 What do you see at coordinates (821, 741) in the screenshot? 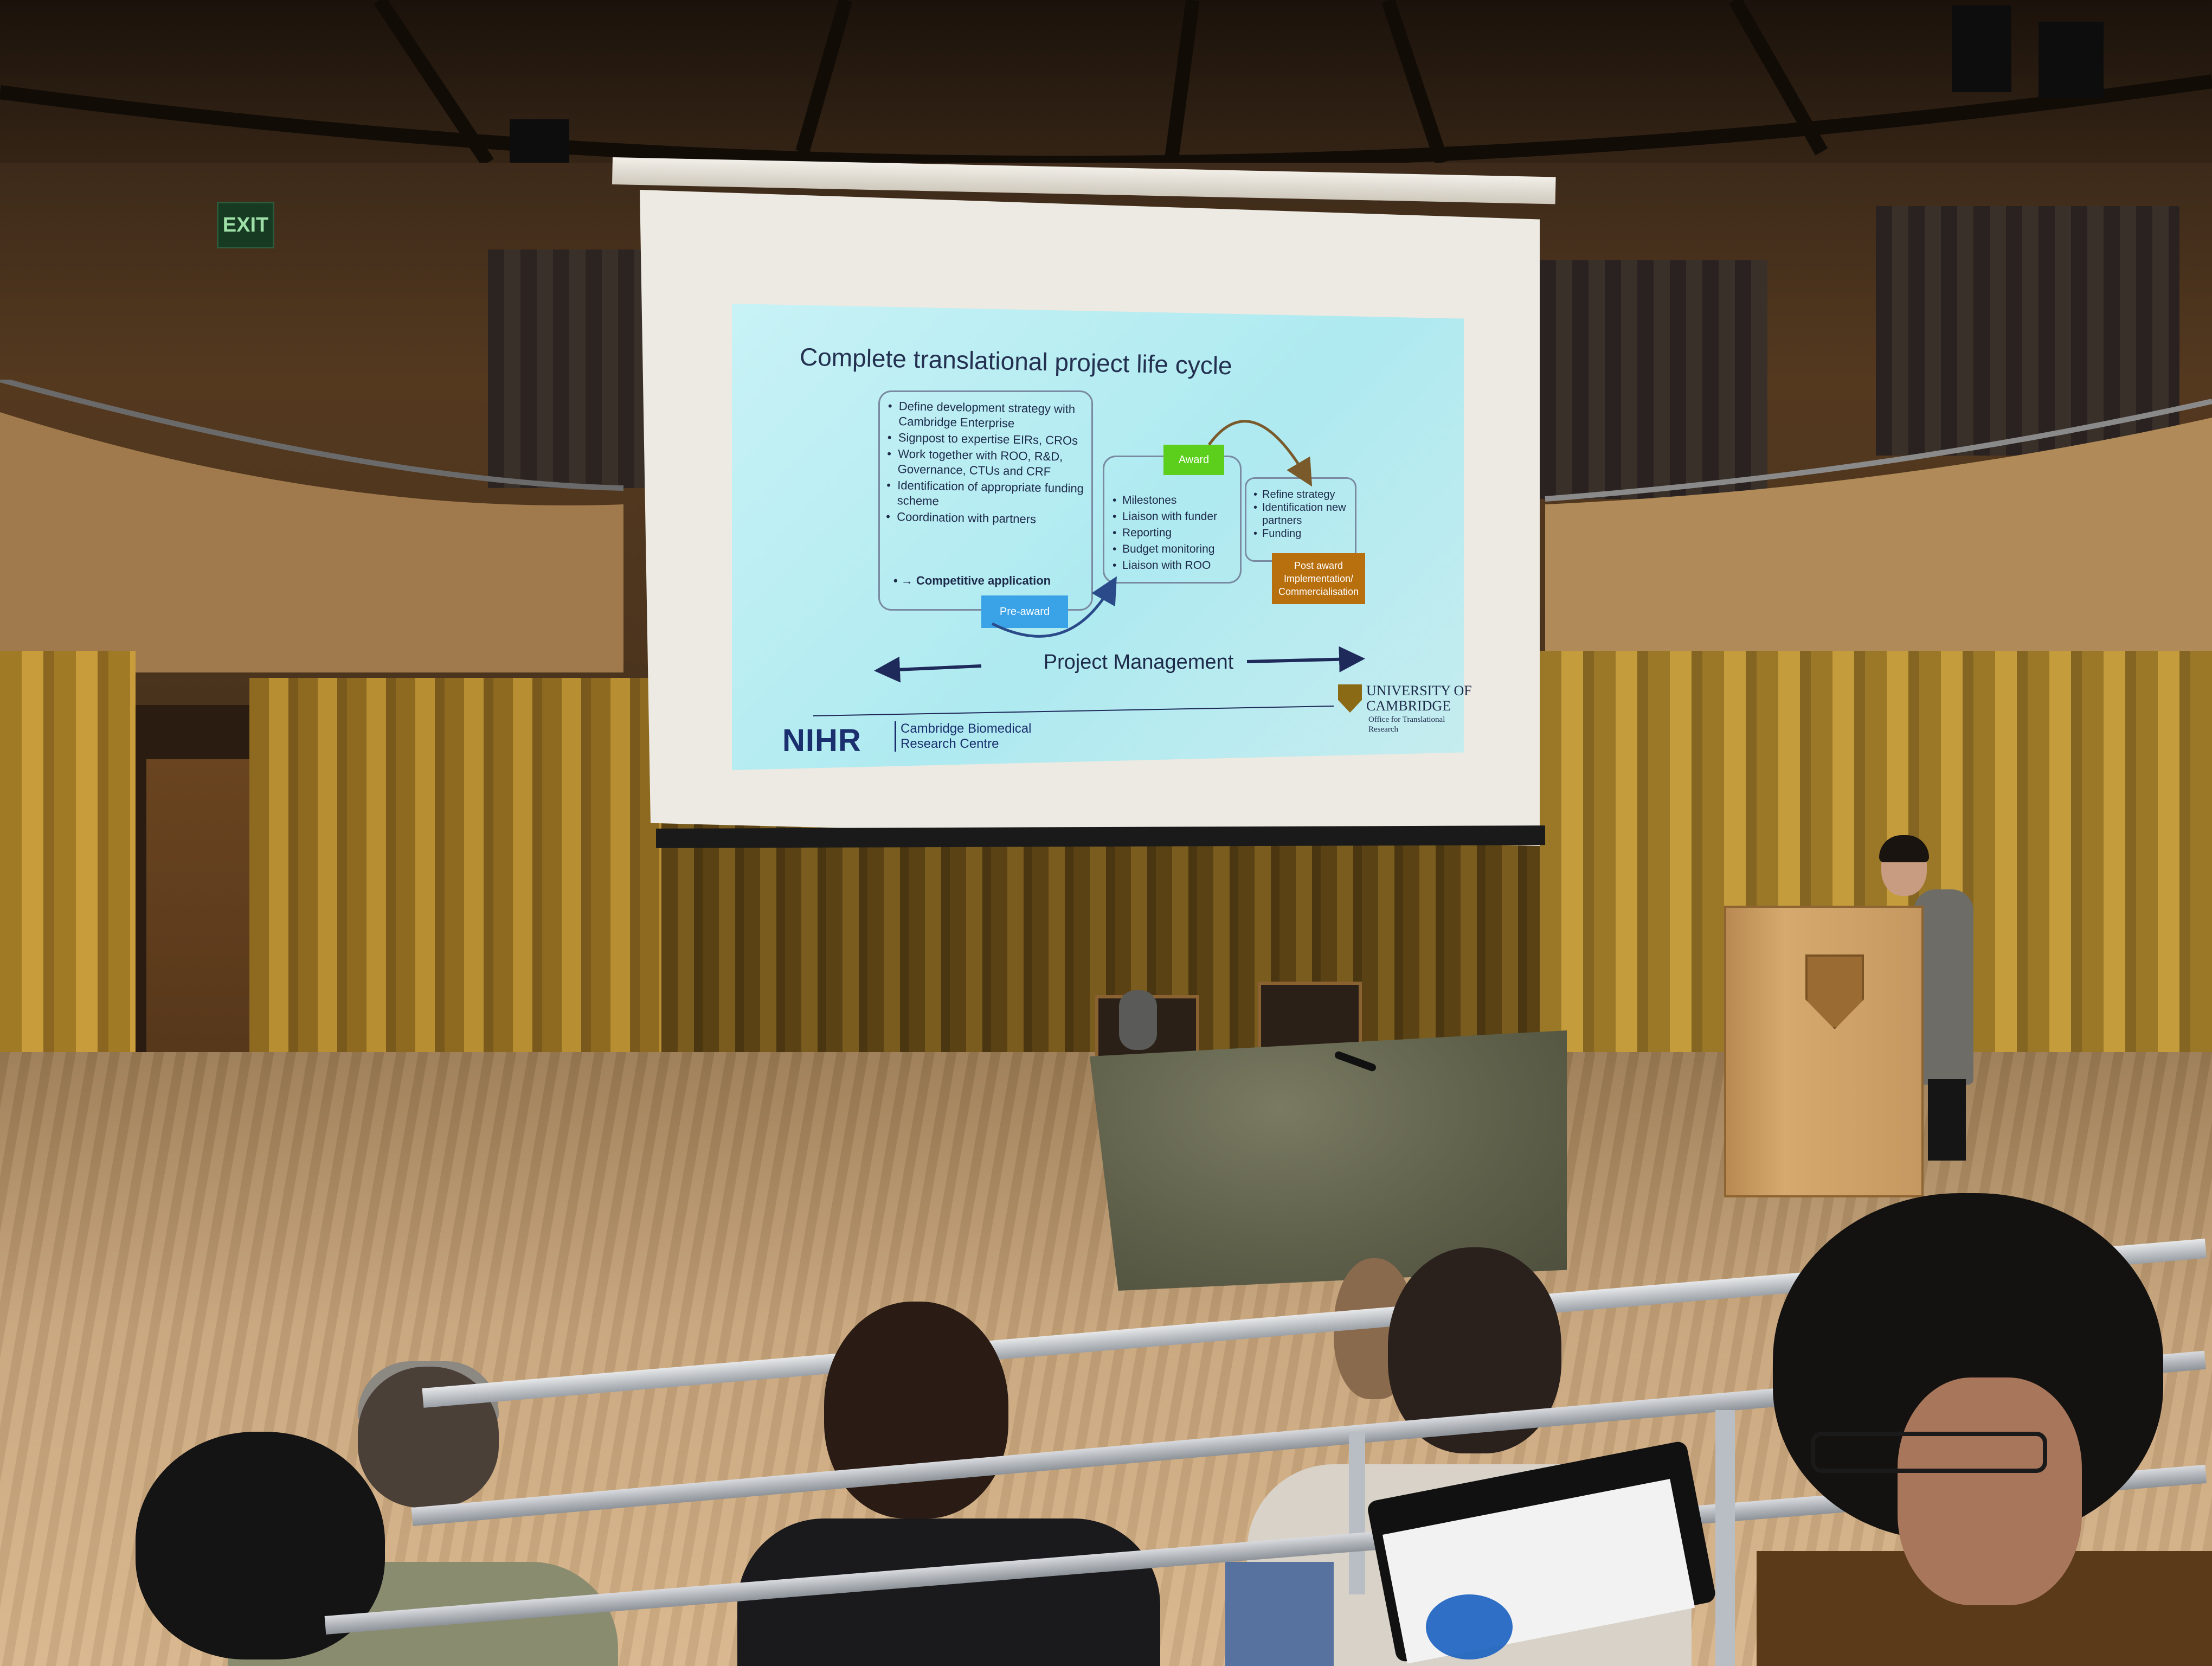
I see `nihr-logo: NIHR` at bounding box center [821, 741].